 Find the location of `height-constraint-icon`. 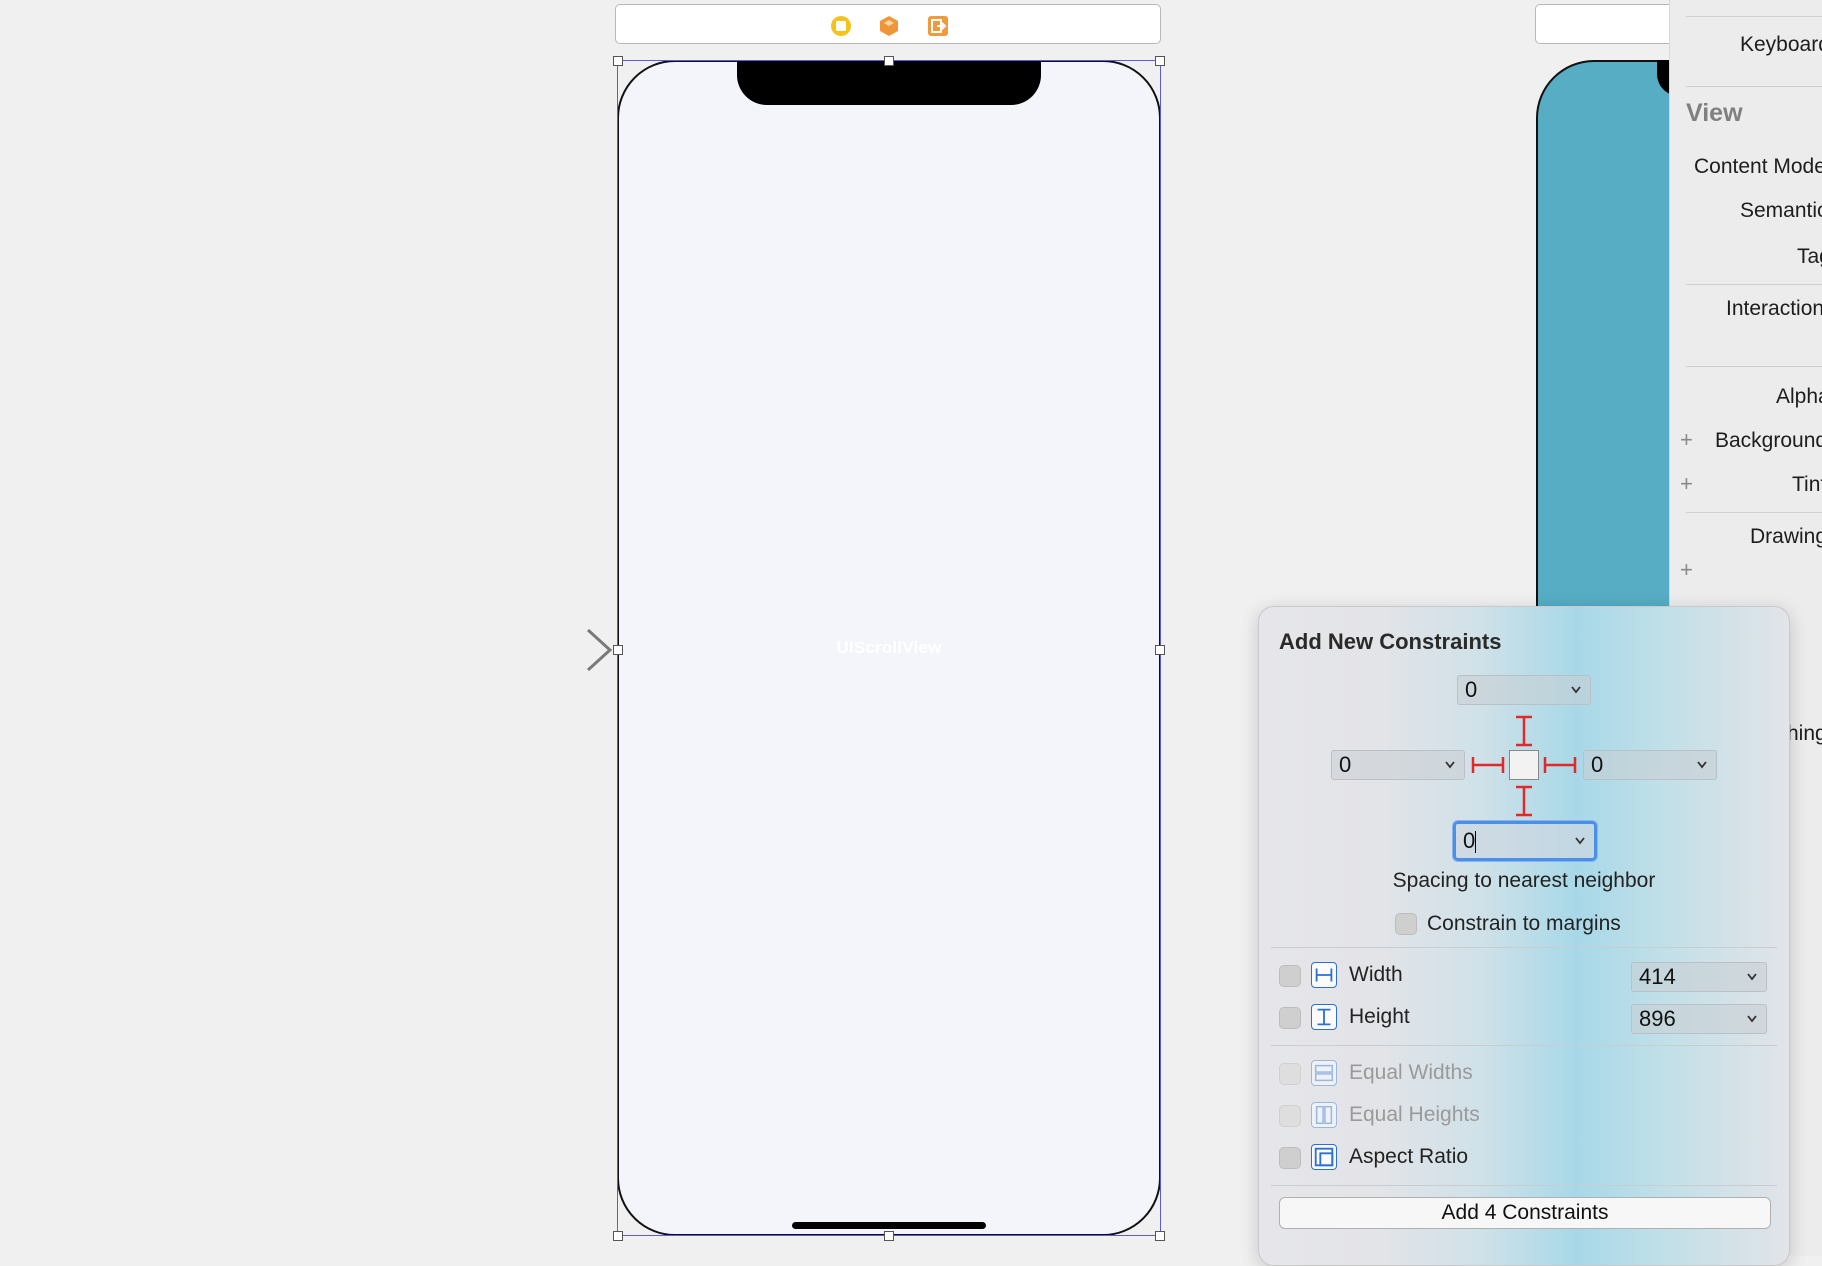

height-constraint-icon is located at coordinates (1324, 1017).